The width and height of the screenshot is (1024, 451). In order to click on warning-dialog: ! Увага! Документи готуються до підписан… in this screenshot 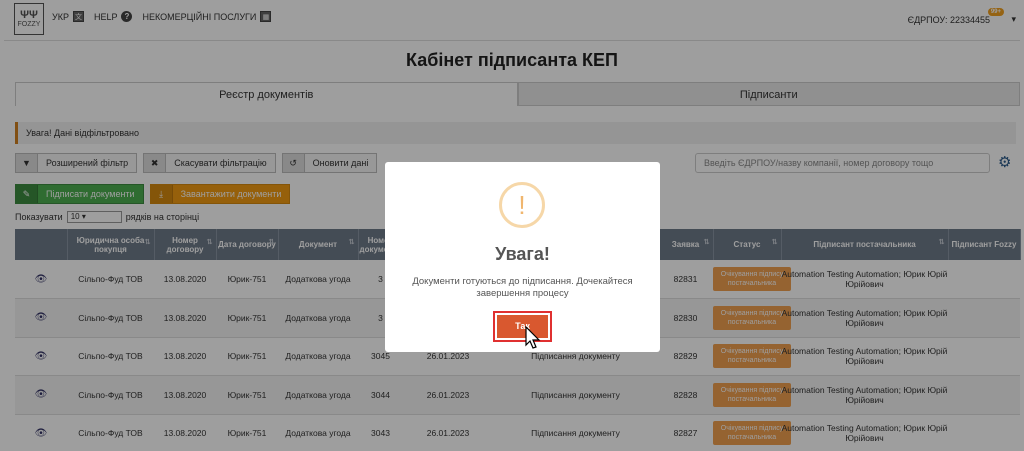, I will do `click(522, 257)`.